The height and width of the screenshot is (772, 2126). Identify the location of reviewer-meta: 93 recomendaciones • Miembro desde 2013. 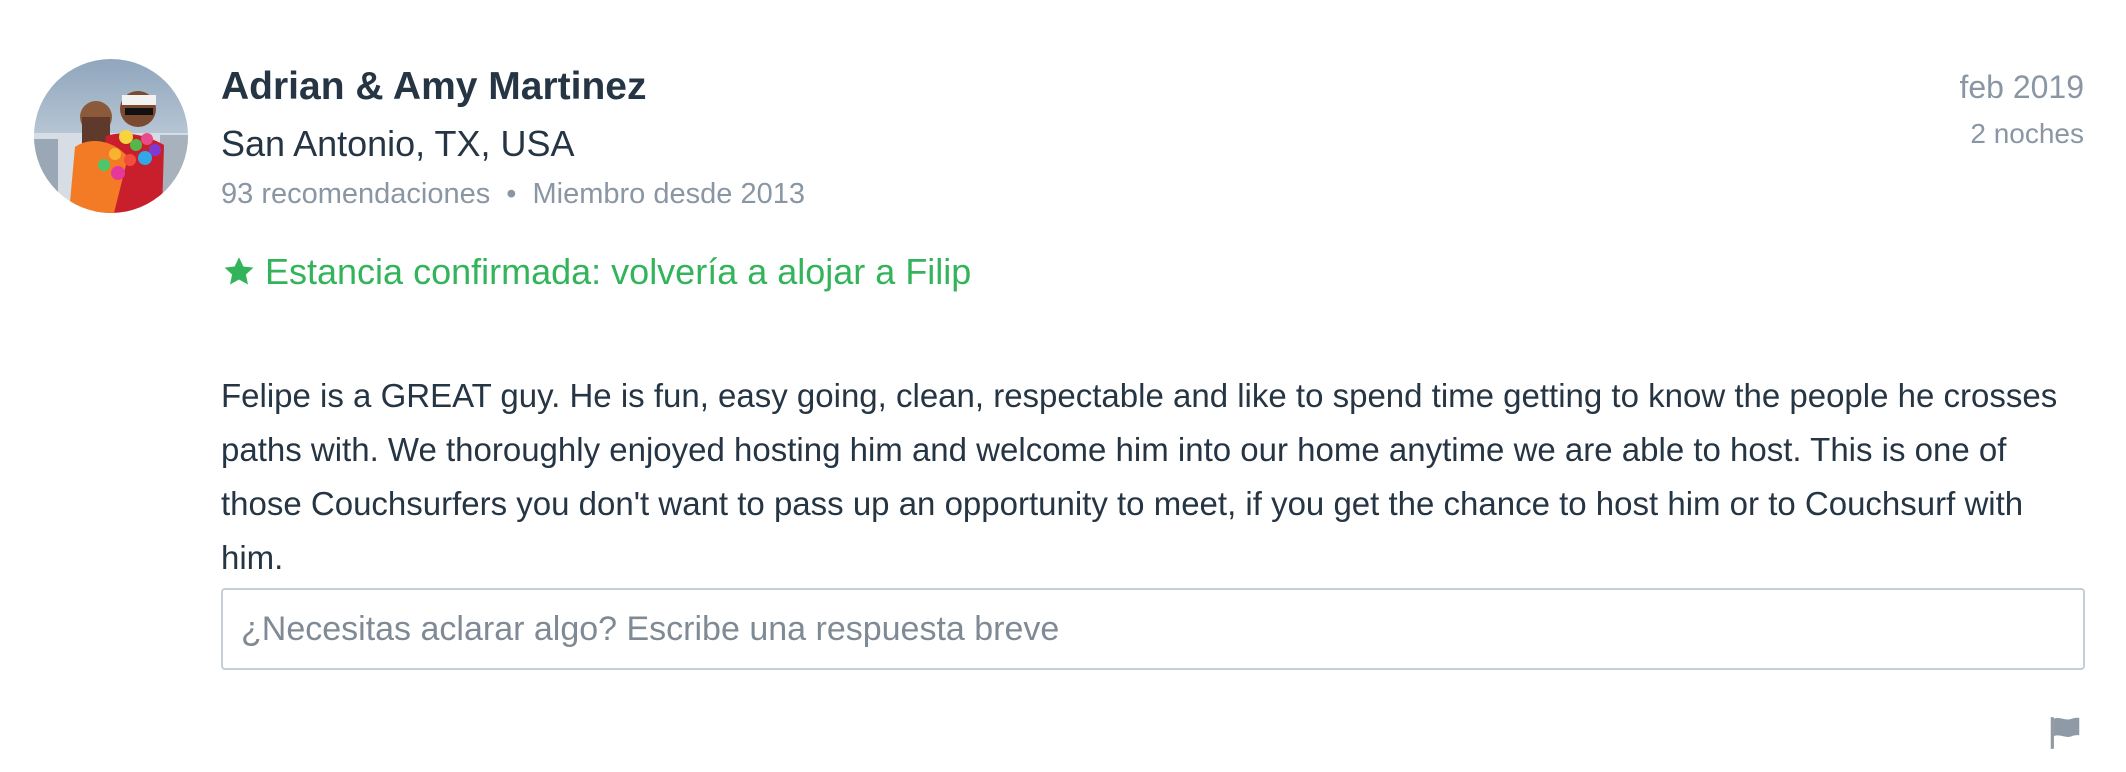
(513, 194).